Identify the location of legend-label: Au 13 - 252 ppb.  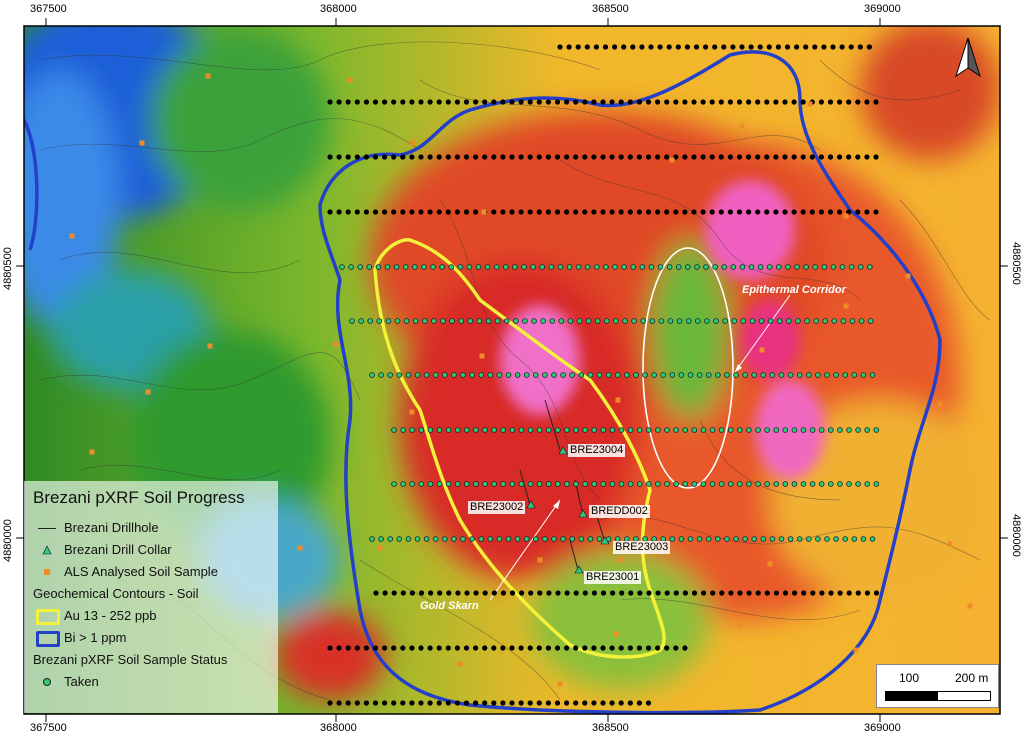
(110, 615).